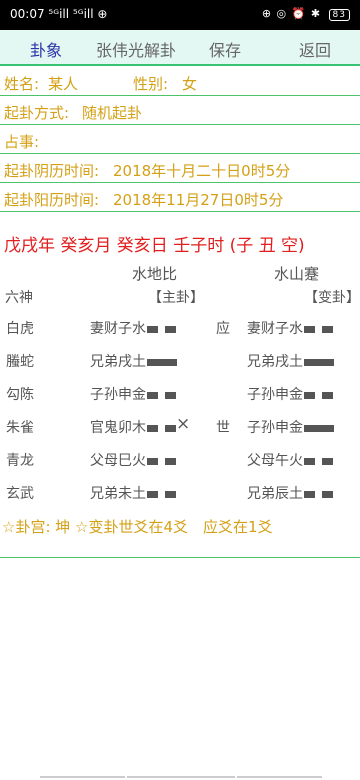  Describe the element at coordinates (291, 13) in the screenshot. I see `status-icons: ⊕ ◎ ⏰ ✱` at that location.